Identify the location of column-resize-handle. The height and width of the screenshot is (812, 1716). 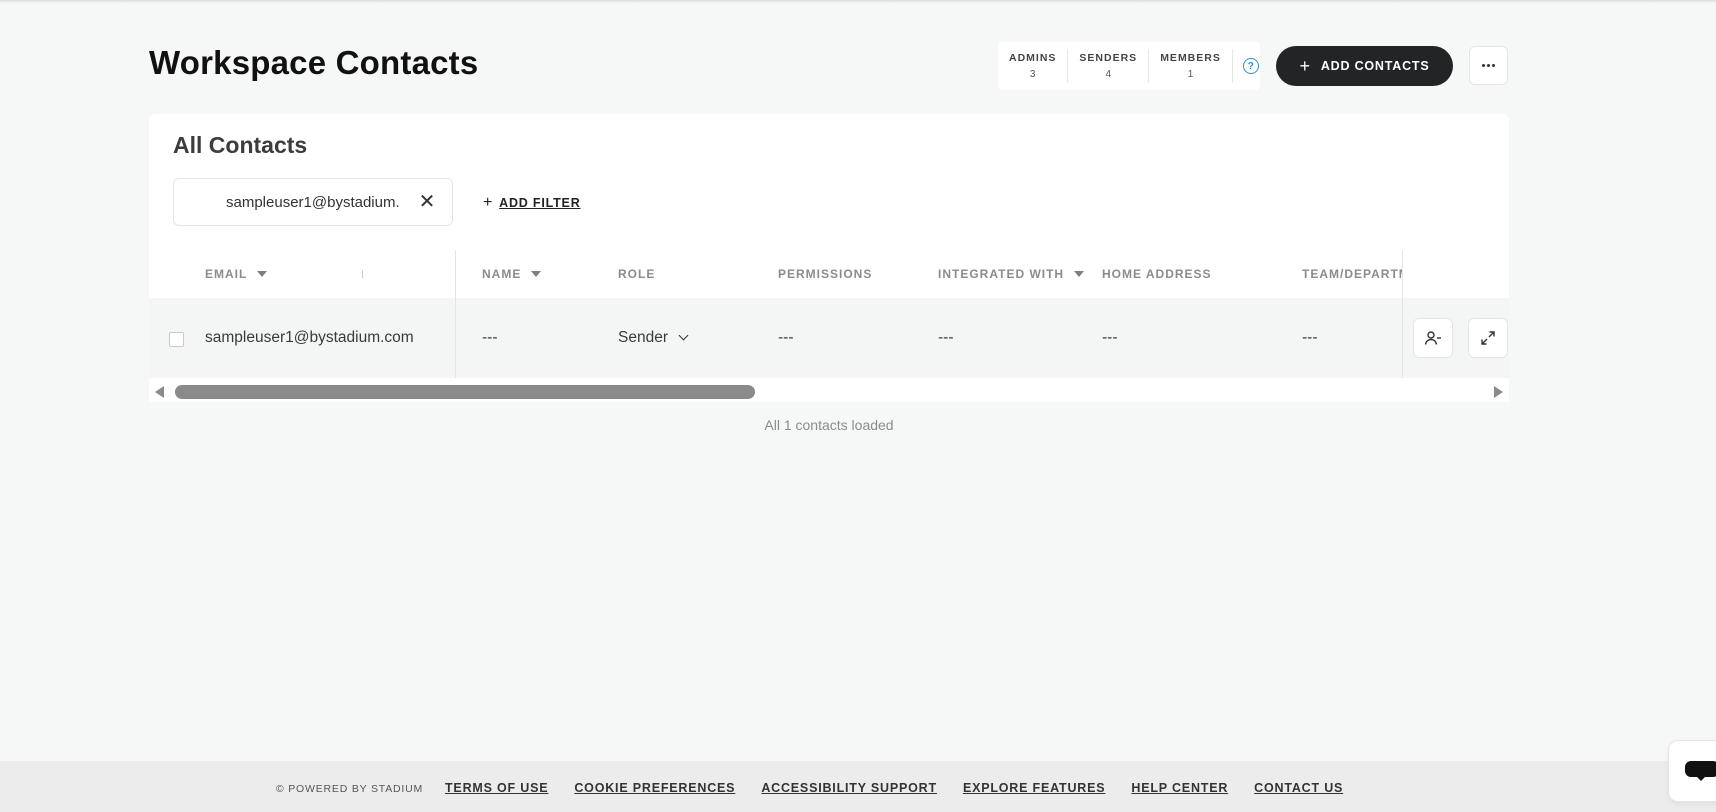
(362, 274).